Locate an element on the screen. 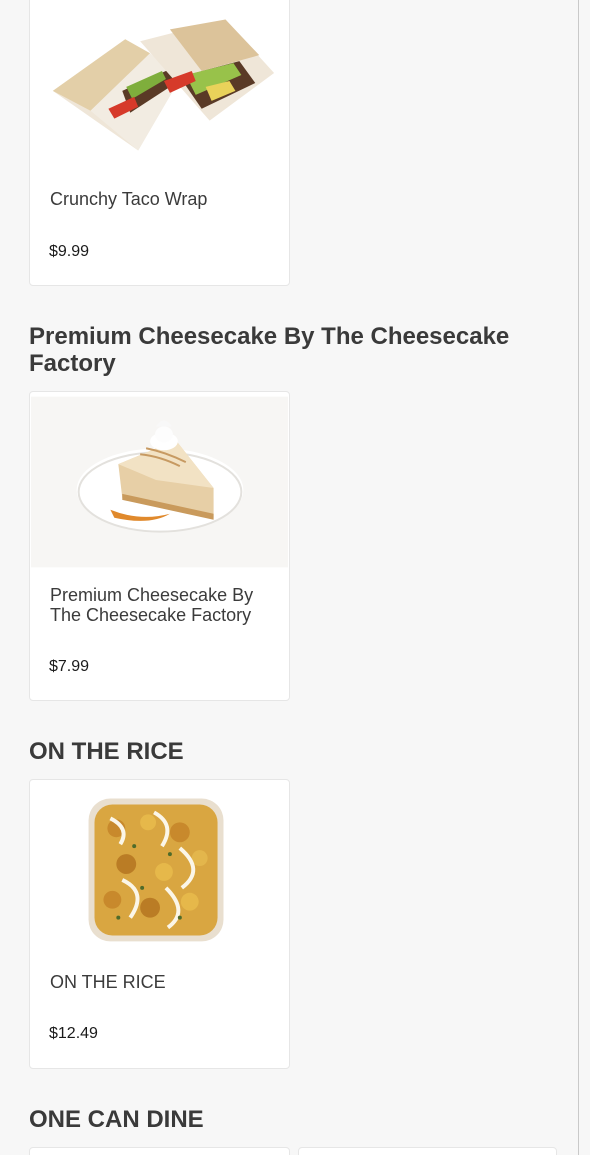 Image resolution: width=590 pixels, height=1155 pixels. item-price: $12.49 is located at coordinates (73, 1033).